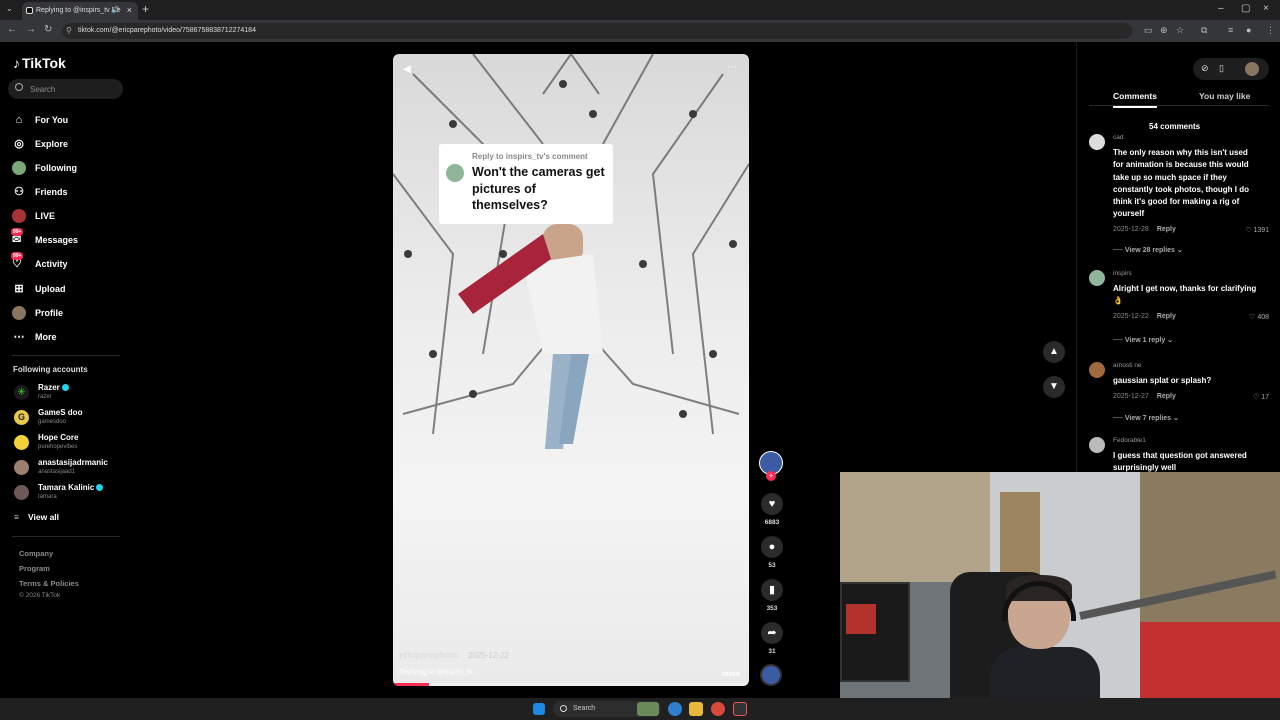  What do you see at coordinates (718, 709) in the screenshot?
I see `chrome-icon` at bounding box center [718, 709].